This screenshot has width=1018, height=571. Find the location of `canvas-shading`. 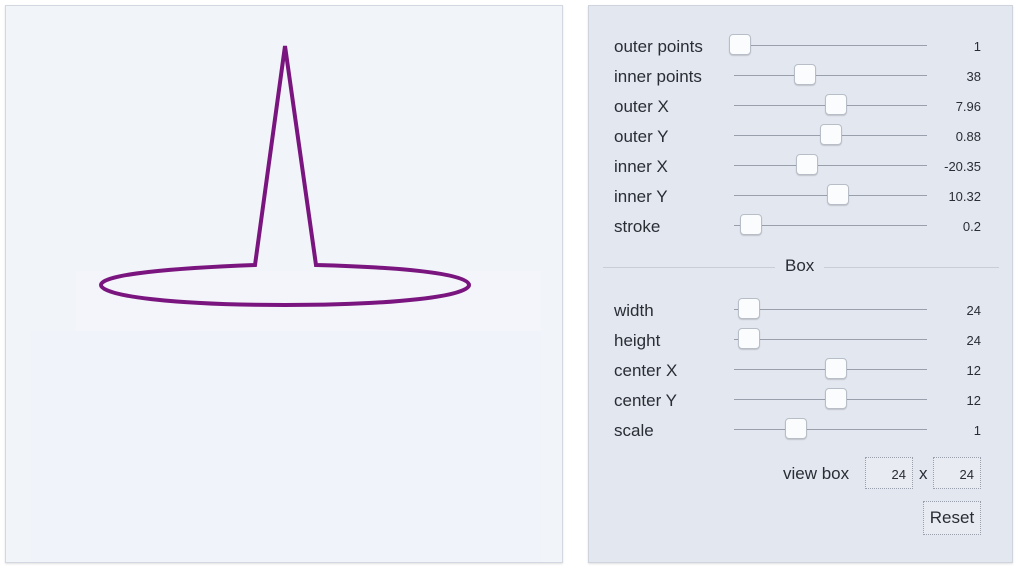

canvas-shading is located at coordinates (308, 301).